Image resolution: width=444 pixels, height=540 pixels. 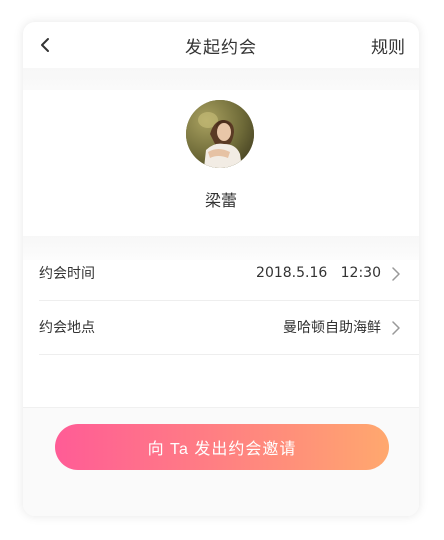 I want to click on rules-link: 规则, so click(x=388, y=45).